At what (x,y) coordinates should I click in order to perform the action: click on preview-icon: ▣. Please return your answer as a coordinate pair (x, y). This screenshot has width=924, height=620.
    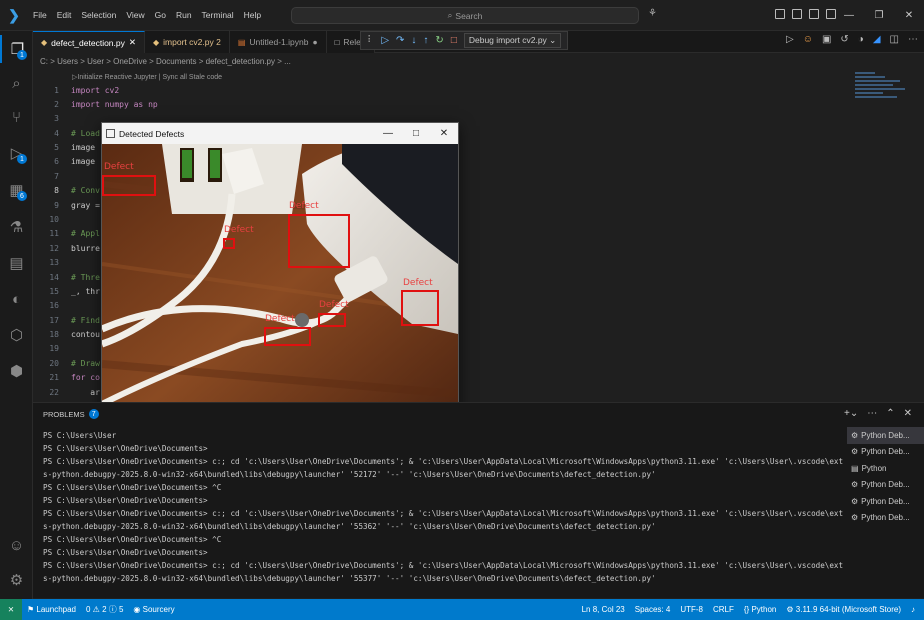
    Looking at the image, I should click on (826, 39).